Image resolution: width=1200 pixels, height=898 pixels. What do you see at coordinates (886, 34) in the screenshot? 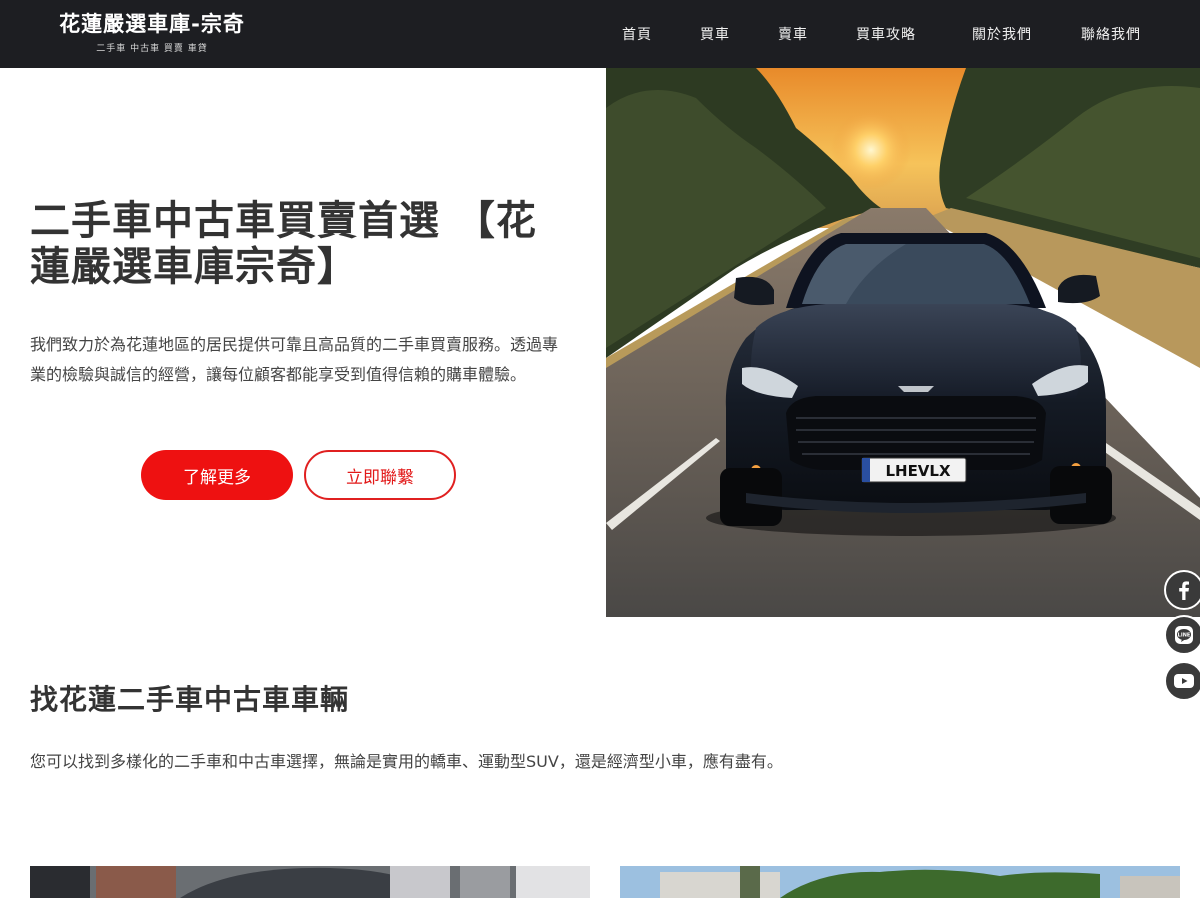
I see `nav-item-buying-guide: 買車攻略` at bounding box center [886, 34].